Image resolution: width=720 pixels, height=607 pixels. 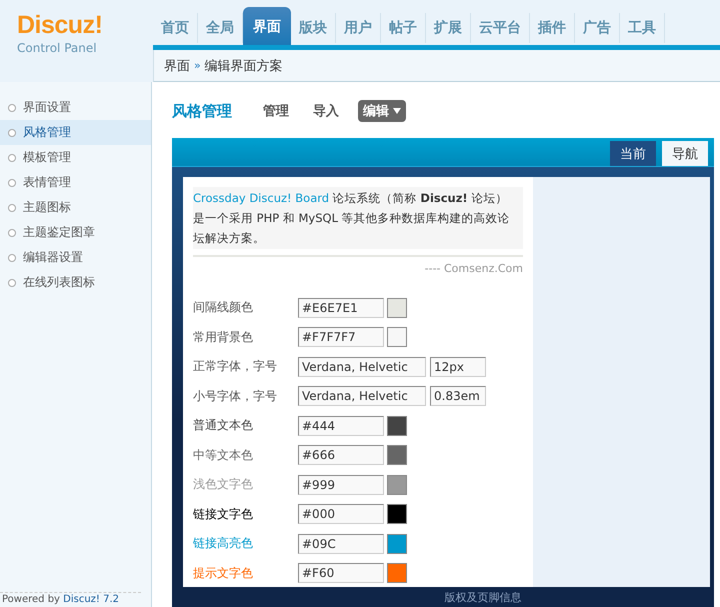 What do you see at coordinates (61, 600) in the screenshot?
I see `powered-by-text: Powered by Discuz! 7.2` at bounding box center [61, 600].